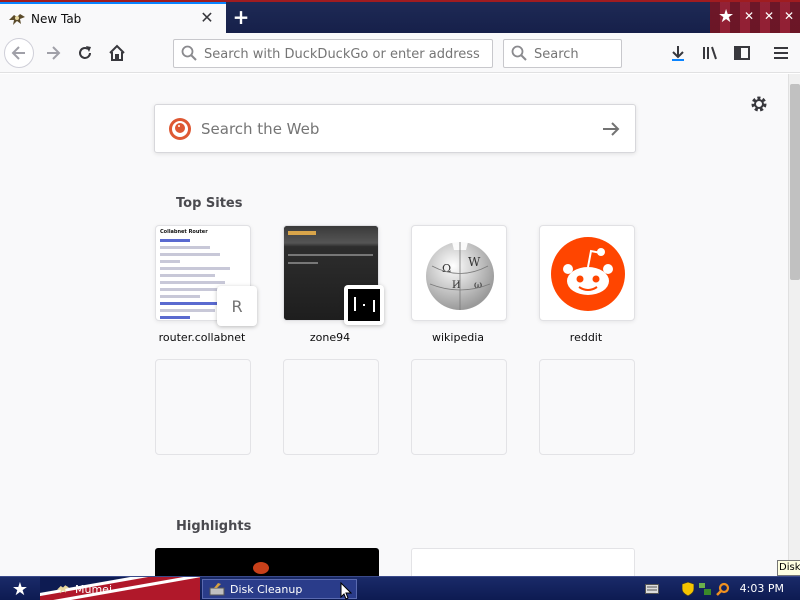 Image resolution: width=800 pixels, height=600 pixels. Describe the element at coordinates (206, 275) in the screenshot. I see `top-site-router: Collabnet Router R` at that location.